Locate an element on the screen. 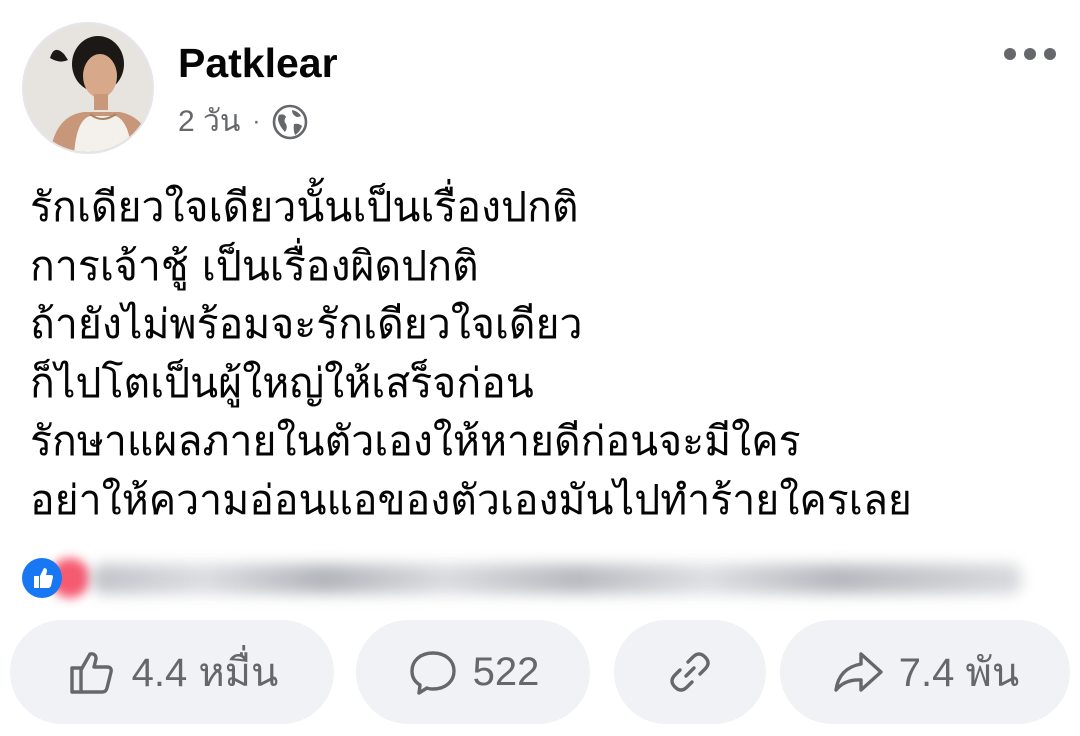 The width and height of the screenshot is (1080, 736). post-meta: 2 วัน · is located at coordinates (243, 121).